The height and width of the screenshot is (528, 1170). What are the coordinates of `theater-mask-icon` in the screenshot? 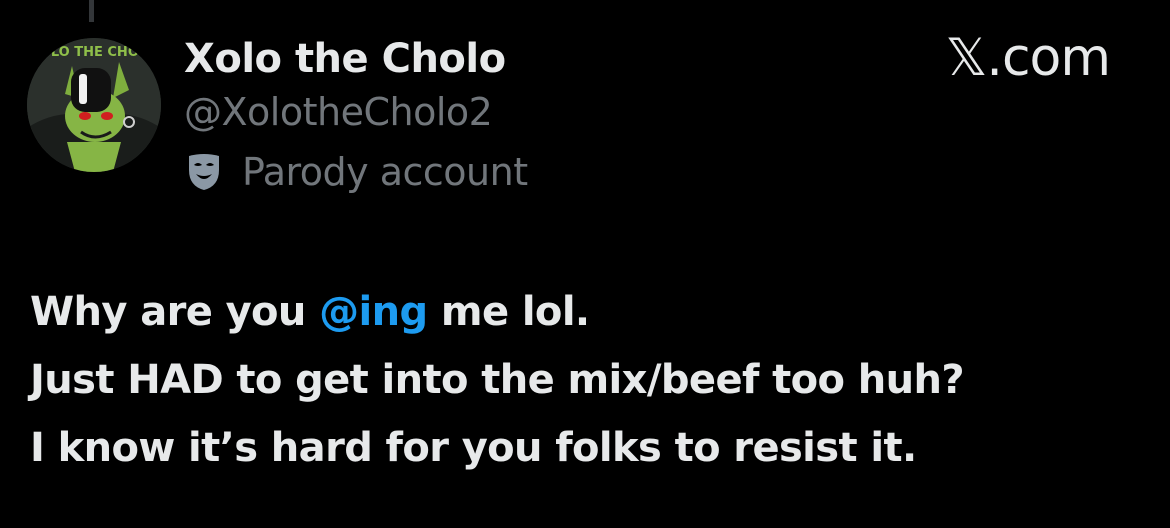 It's located at (204, 172).